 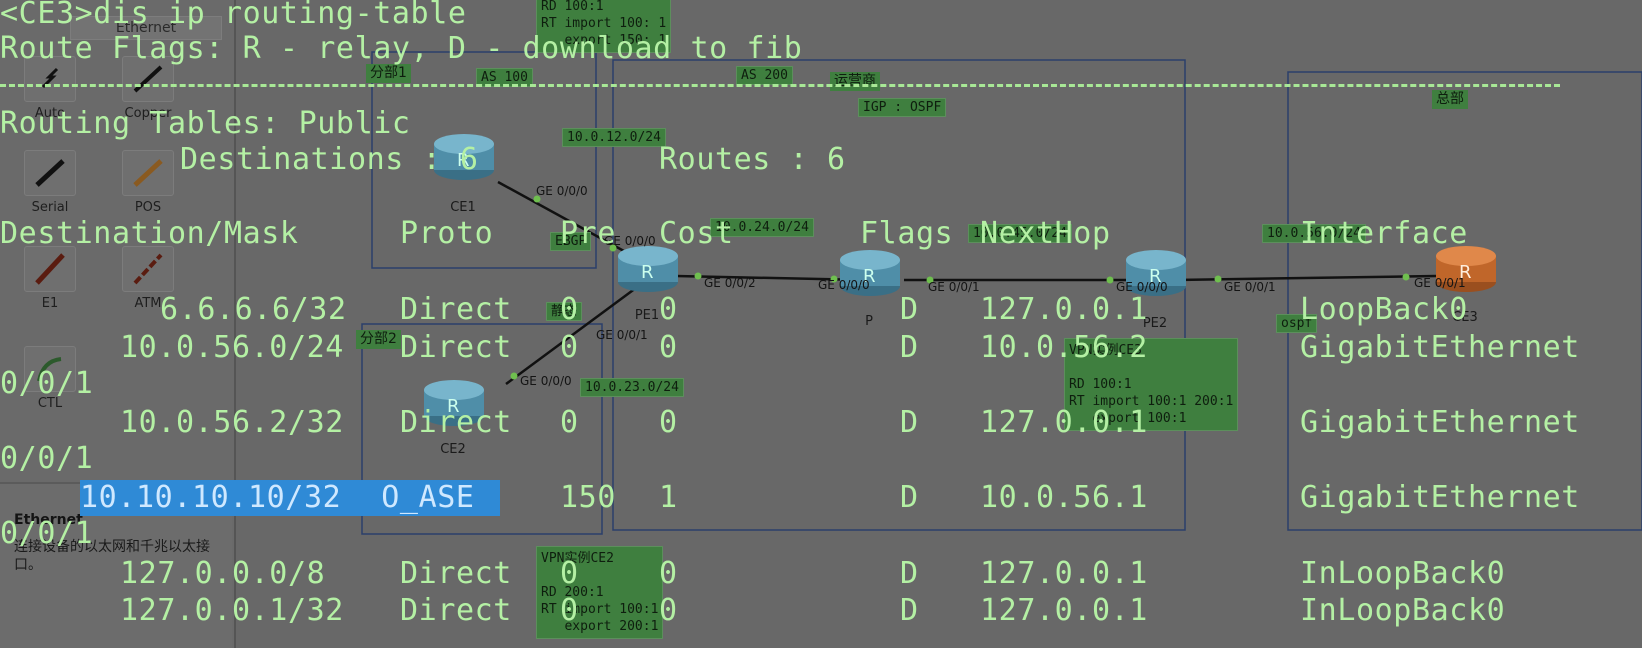 I want to click on device-ce1: CE1, so click(x=463, y=206).